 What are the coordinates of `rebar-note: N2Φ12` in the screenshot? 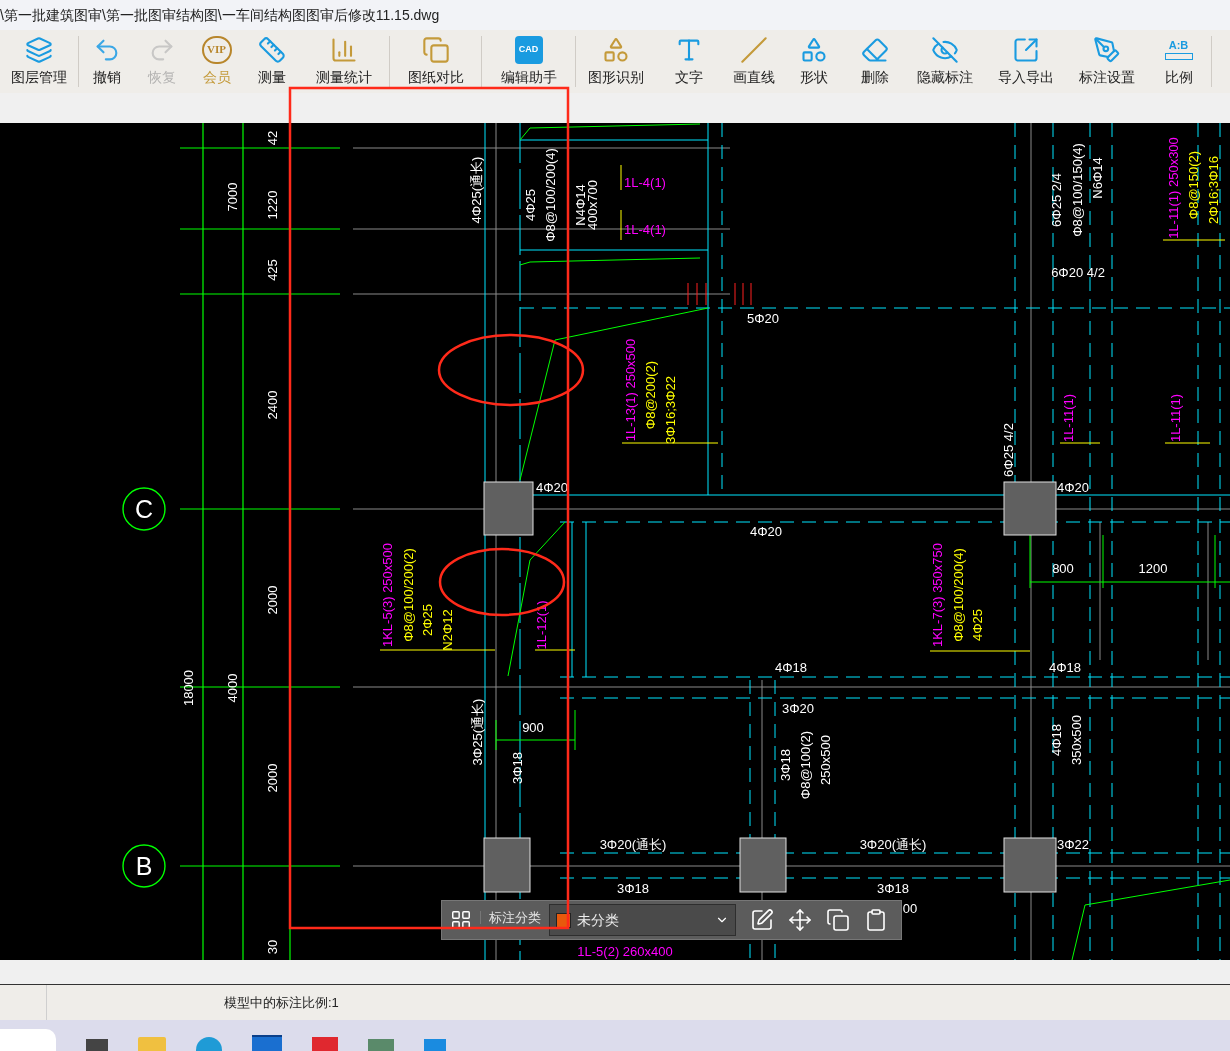 It's located at (447, 630).